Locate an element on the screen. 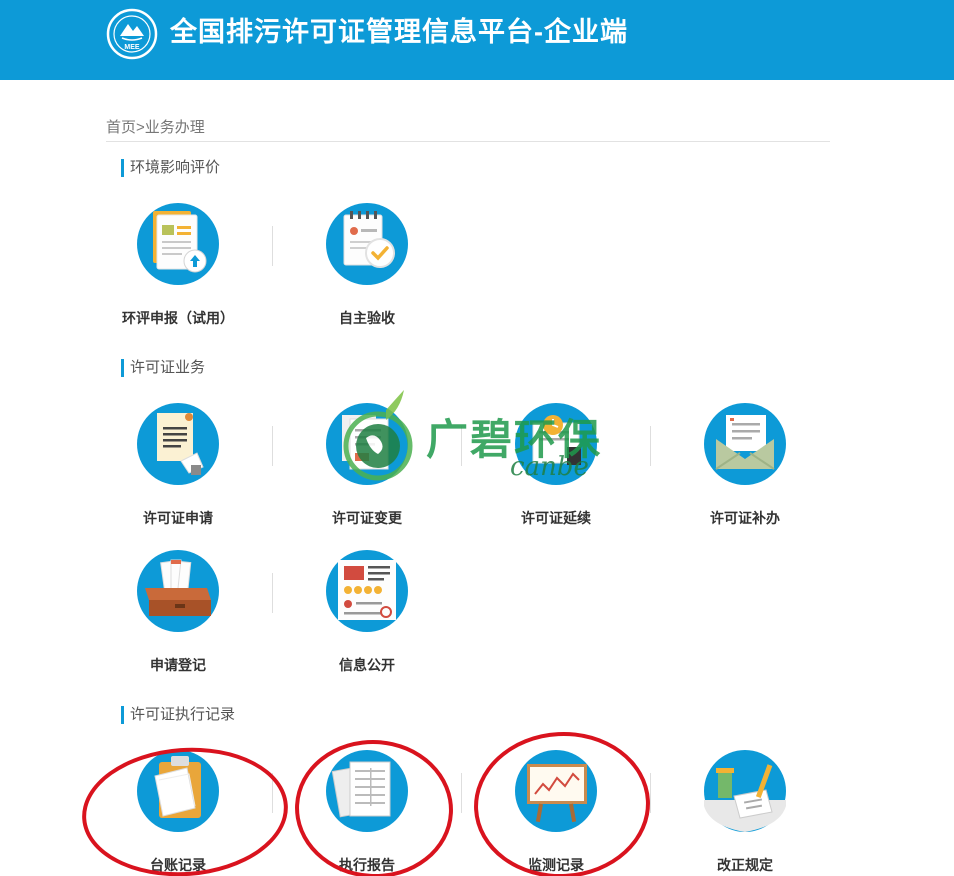  tile-monitoring-record: 监测记录 is located at coordinates (556, 813).